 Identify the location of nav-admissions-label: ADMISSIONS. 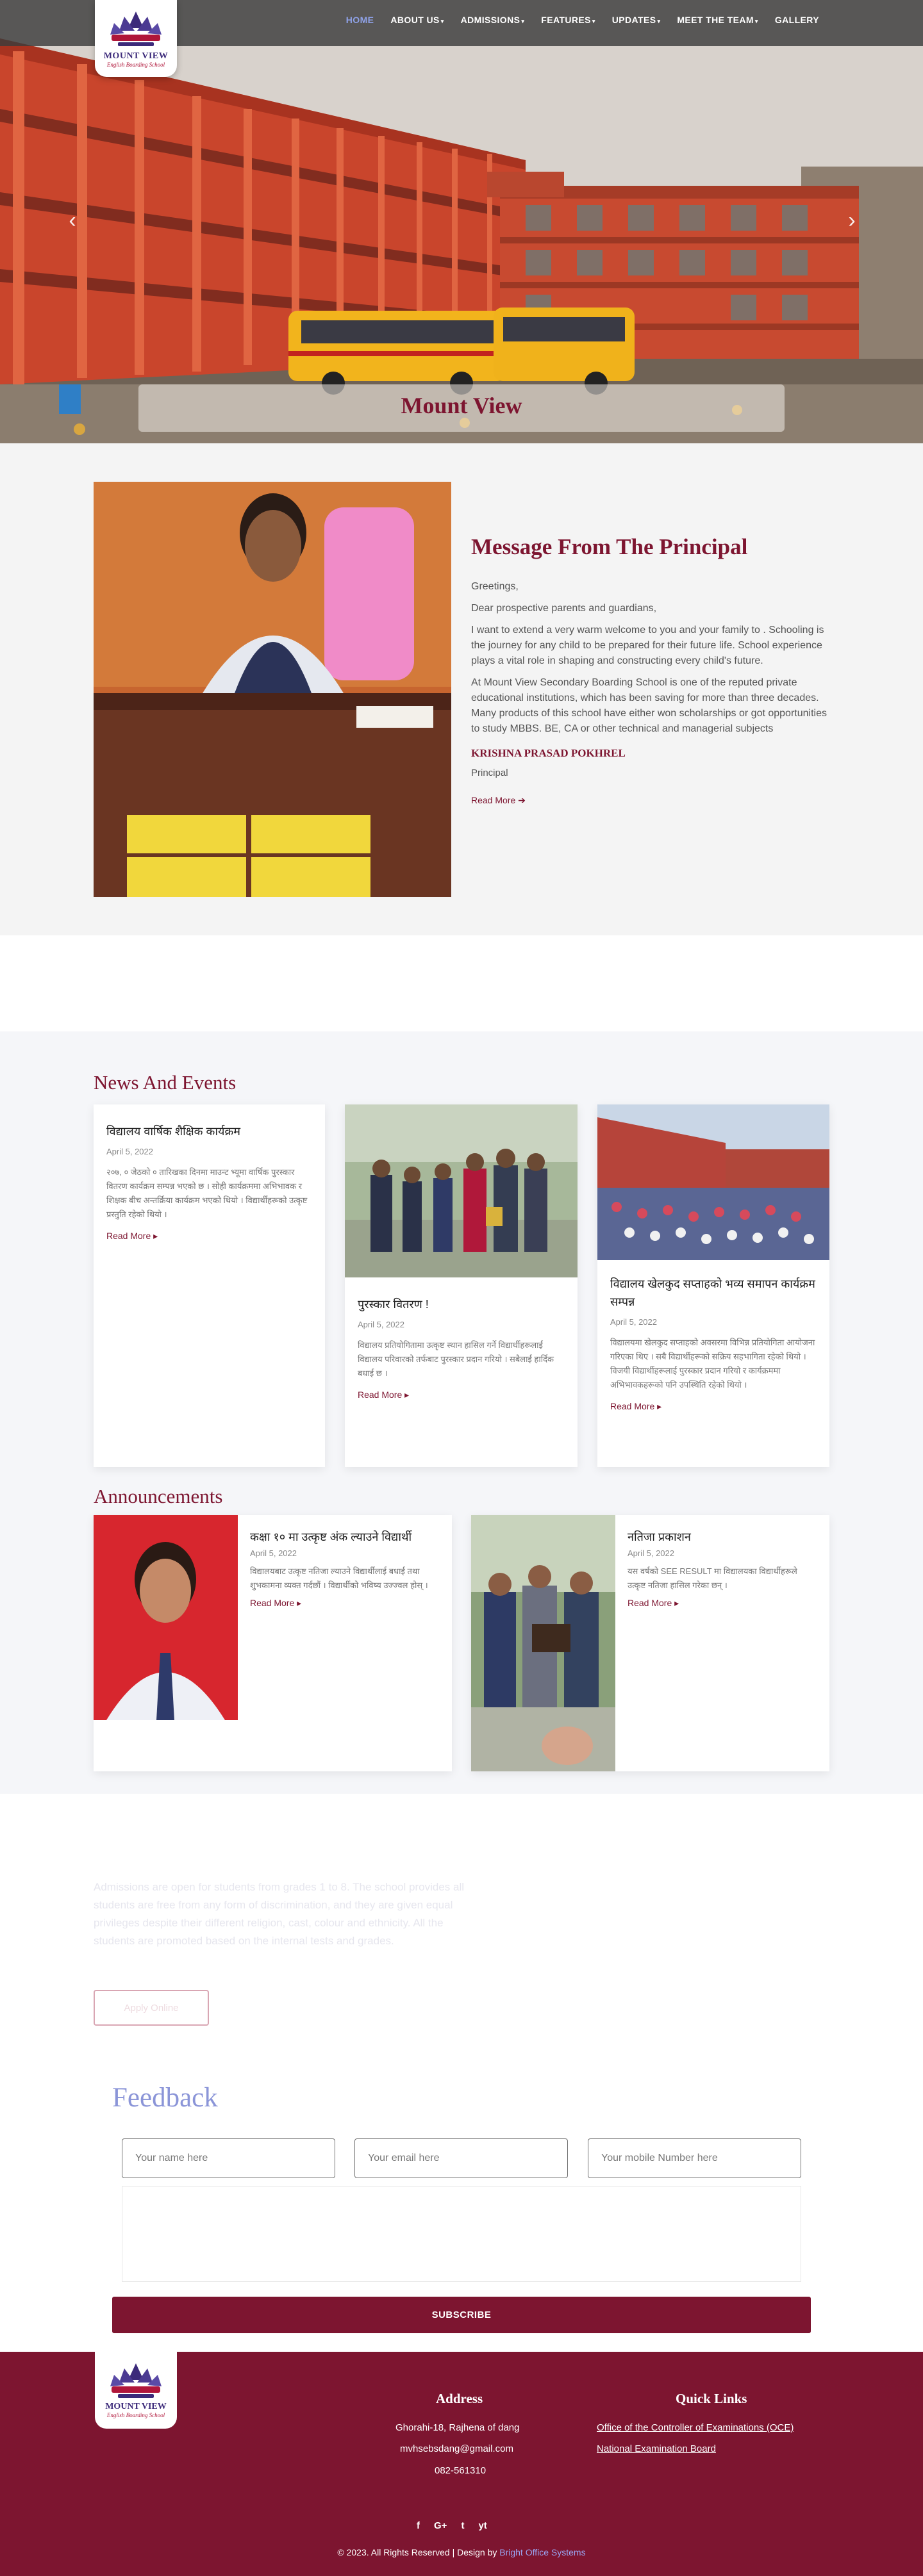
(490, 20).